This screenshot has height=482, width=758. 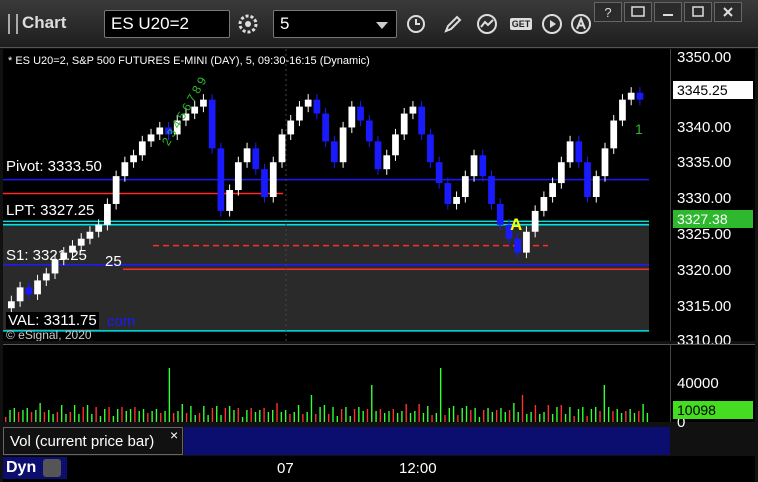 What do you see at coordinates (668, 12) in the screenshot?
I see `minimize-icon` at bounding box center [668, 12].